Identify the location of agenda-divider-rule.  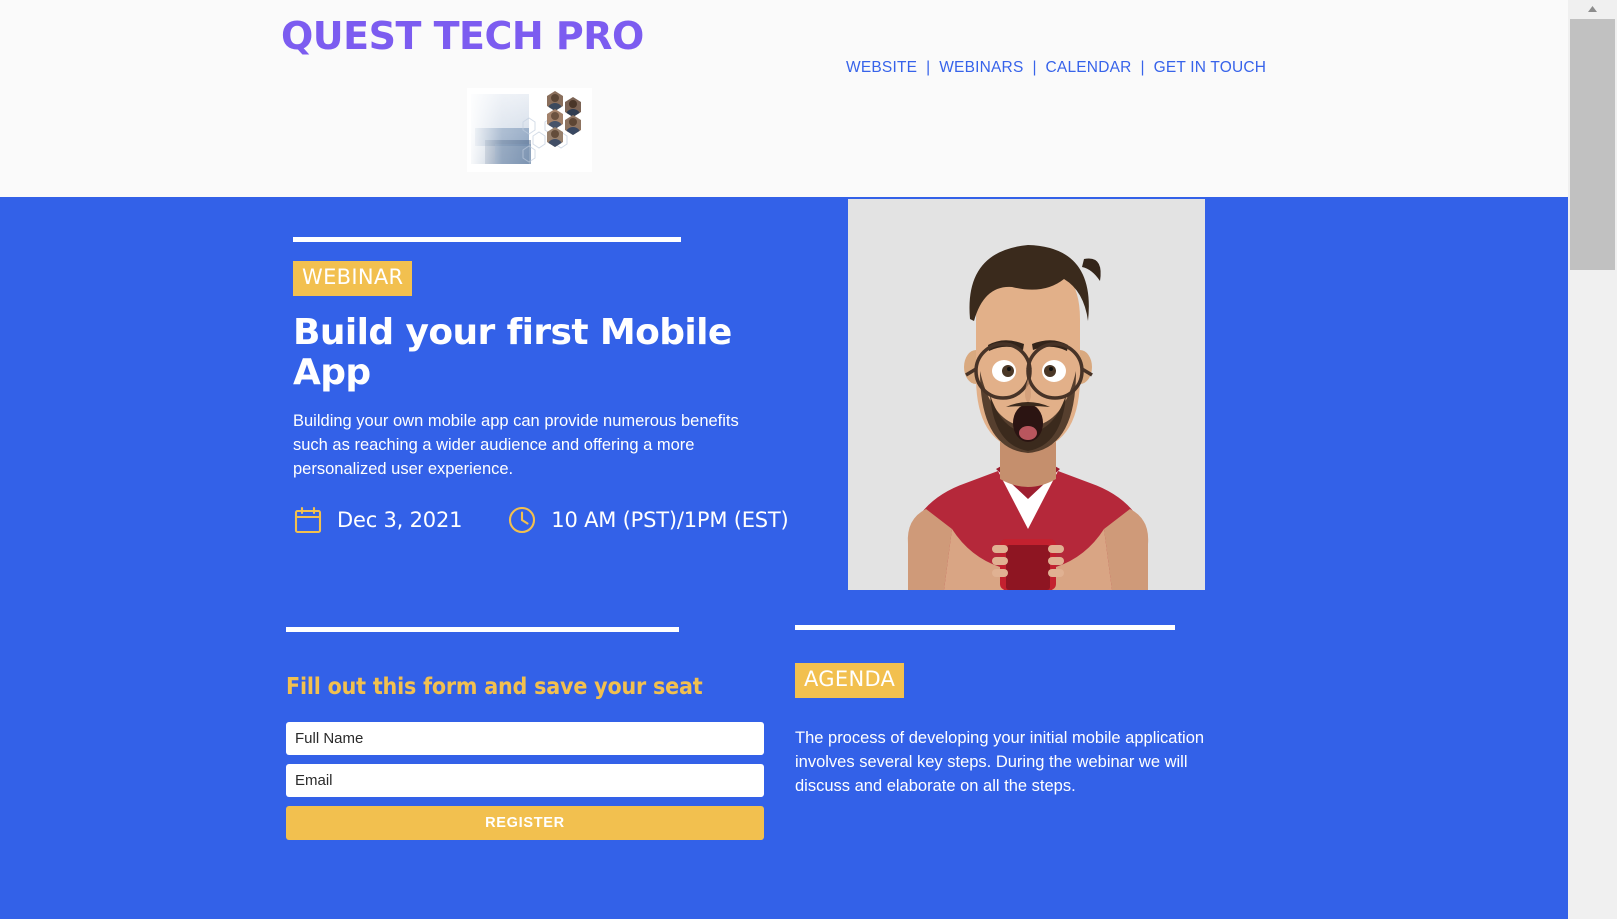
(985, 627).